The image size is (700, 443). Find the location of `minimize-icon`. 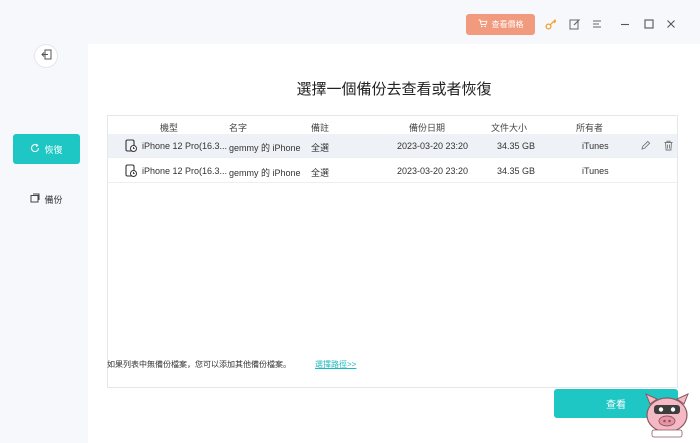

minimize-icon is located at coordinates (625, 24).